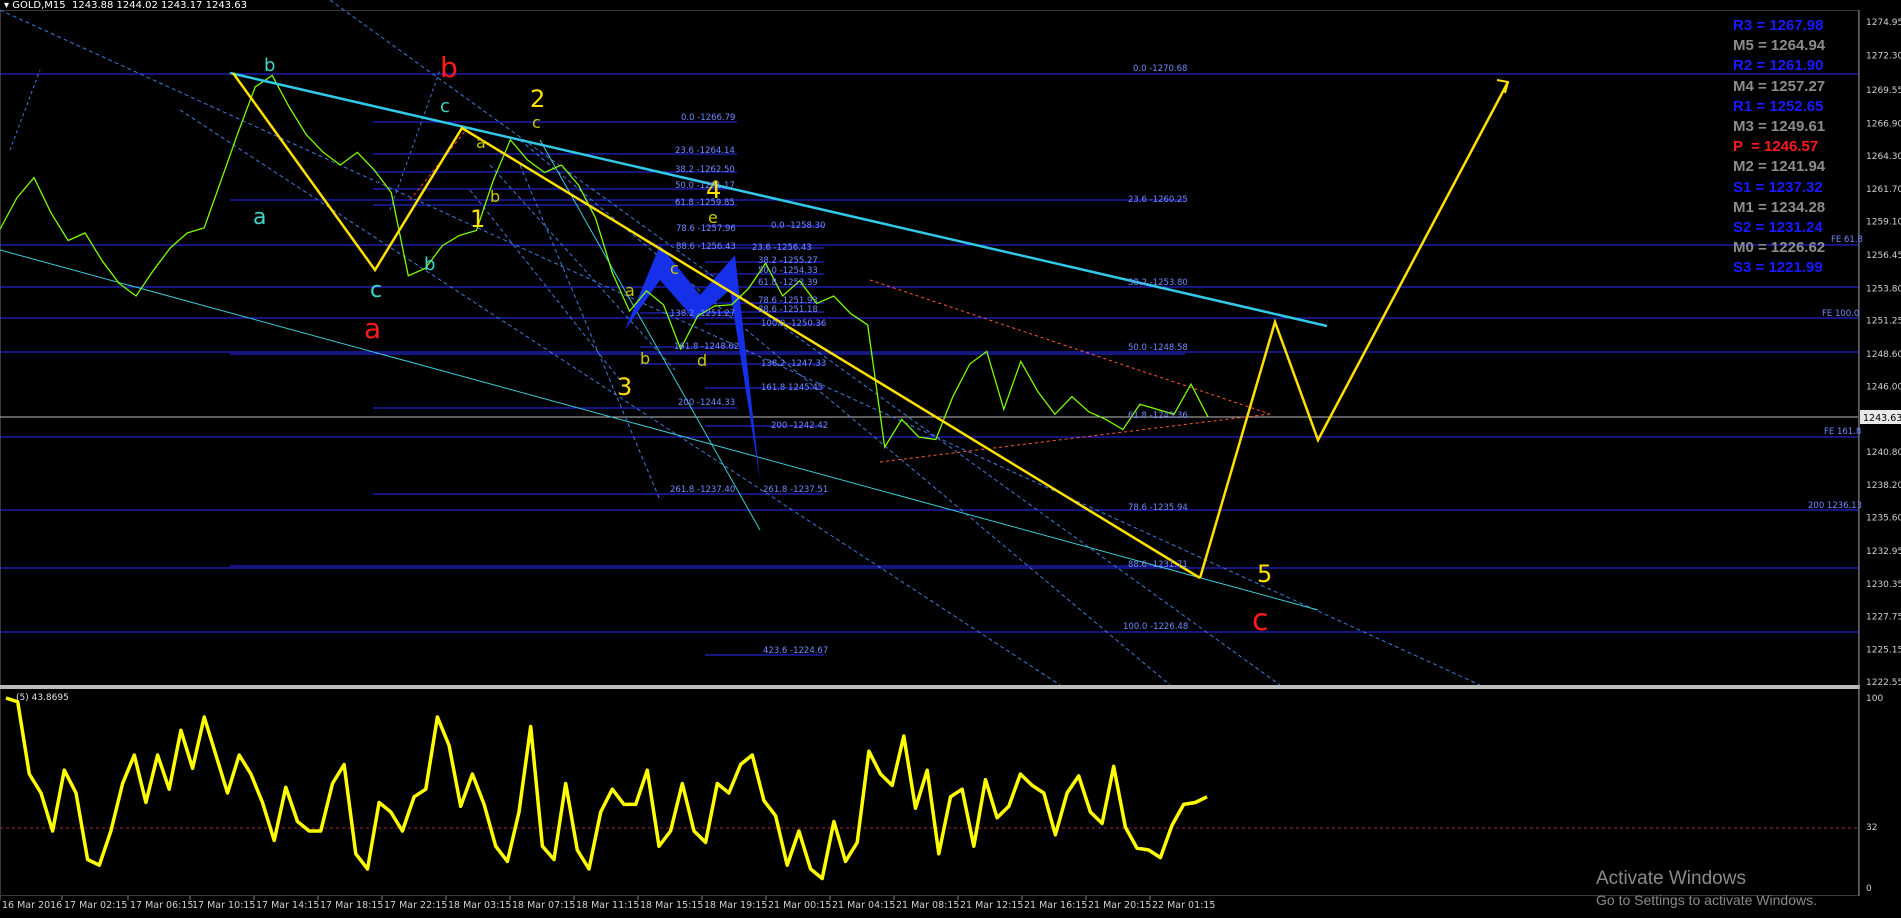 Image resolution: width=1901 pixels, height=918 pixels. What do you see at coordinates (161, 905) in the screenshot?
I see `time-tick-label: 17 Mar 06:15` at bounding box center [161, 905].